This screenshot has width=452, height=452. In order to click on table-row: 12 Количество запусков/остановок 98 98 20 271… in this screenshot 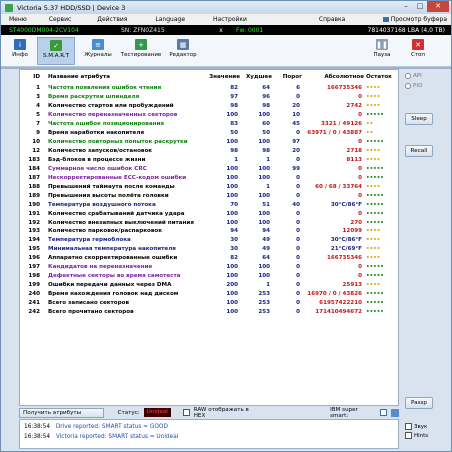, I will do `click(209, 151)`.